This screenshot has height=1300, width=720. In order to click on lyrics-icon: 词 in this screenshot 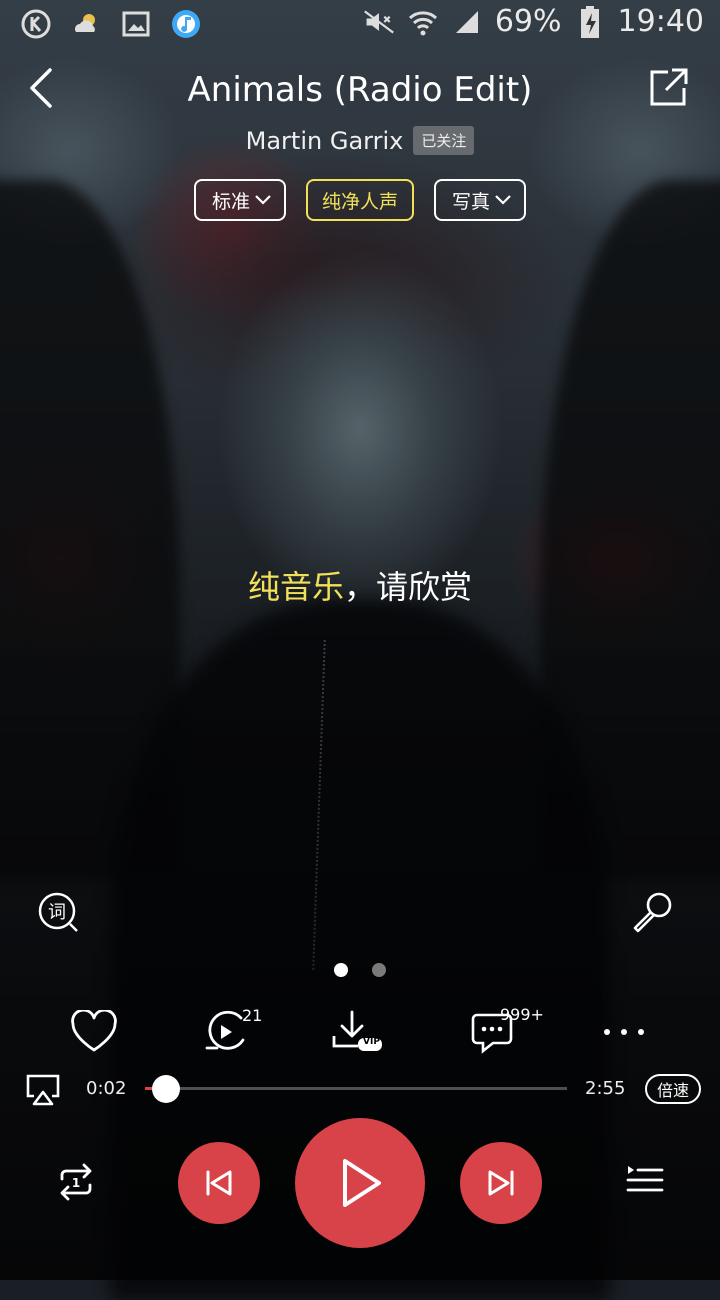, I will do `click(58, 912)`.